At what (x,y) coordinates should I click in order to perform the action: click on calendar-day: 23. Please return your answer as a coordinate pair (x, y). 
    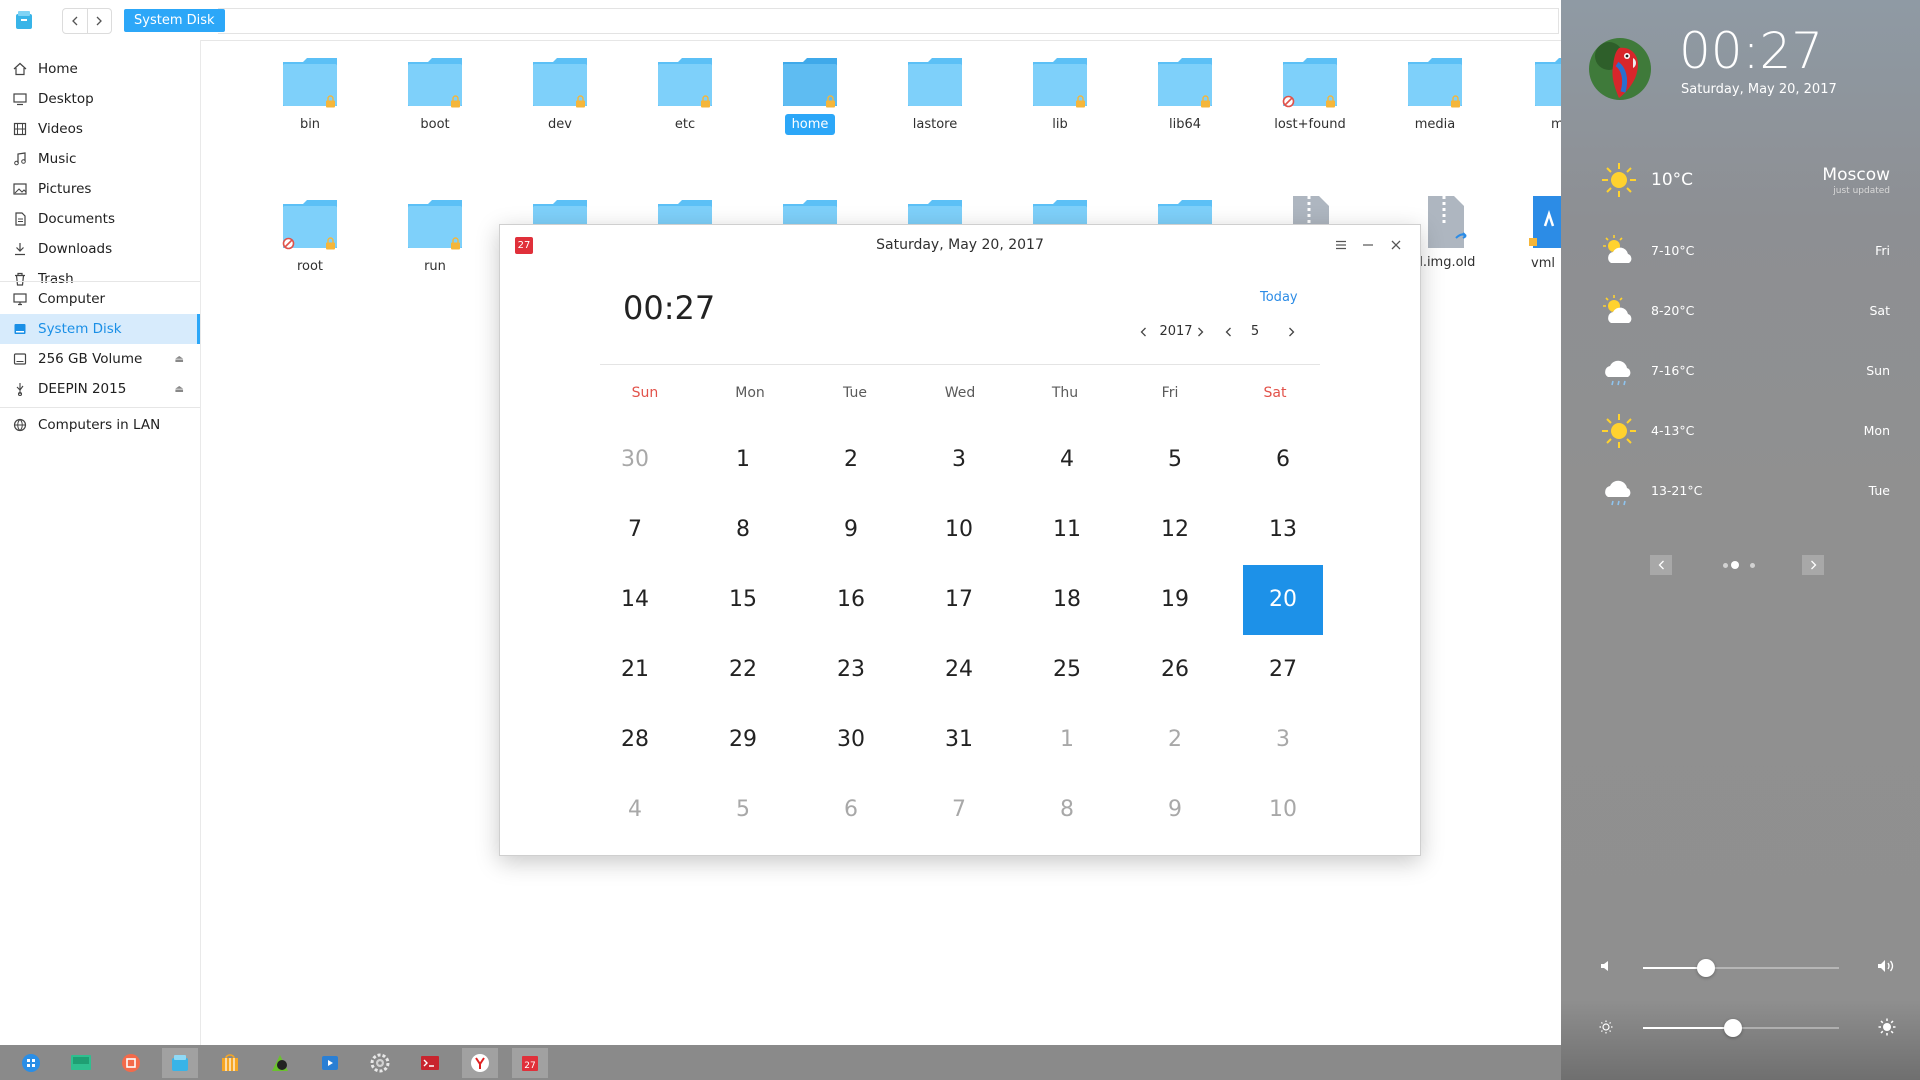
    Looking at the image, I should click on (851, 670).